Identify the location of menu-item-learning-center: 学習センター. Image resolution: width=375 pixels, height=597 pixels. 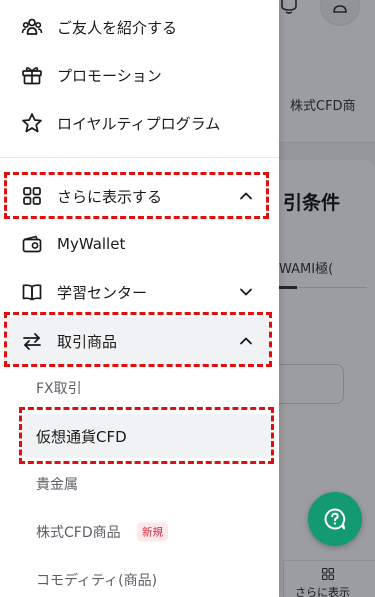
(139, 292).